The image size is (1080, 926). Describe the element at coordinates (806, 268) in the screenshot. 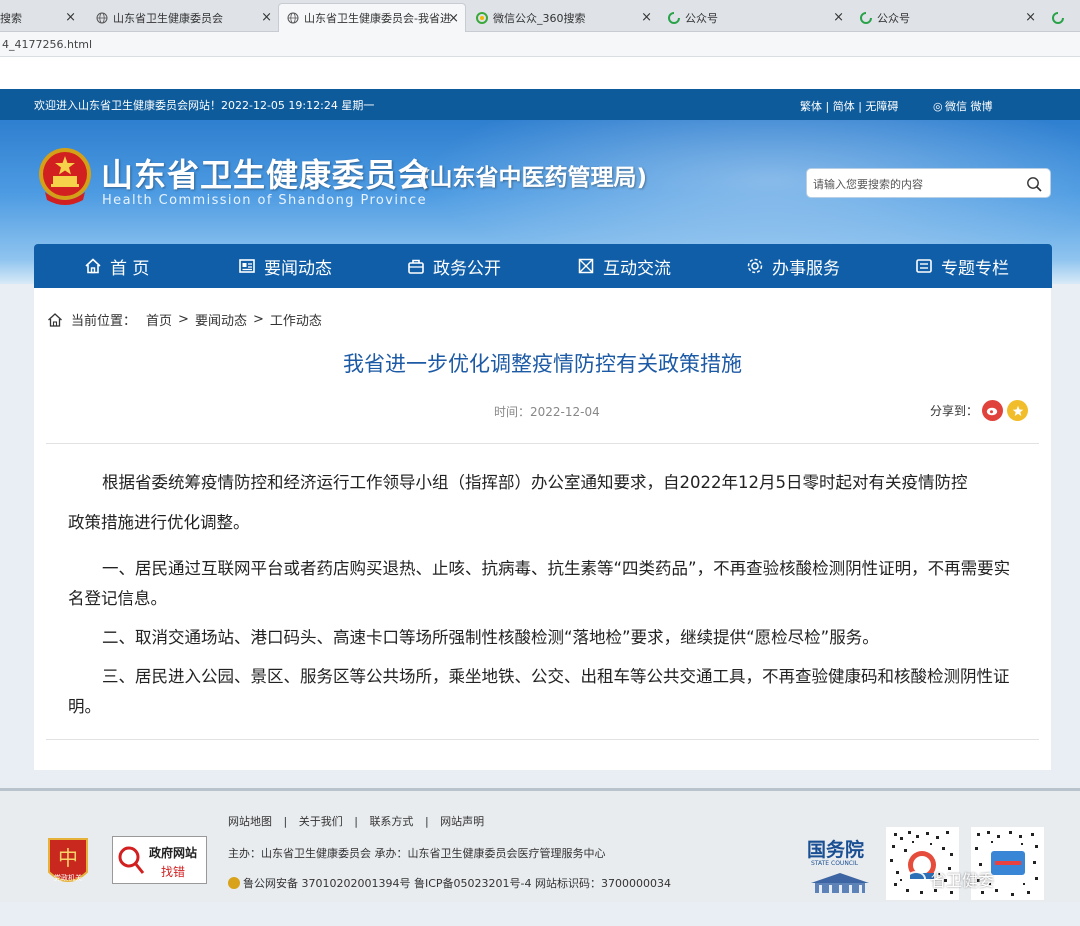

I see `nav-label: 办事服务` at that location.